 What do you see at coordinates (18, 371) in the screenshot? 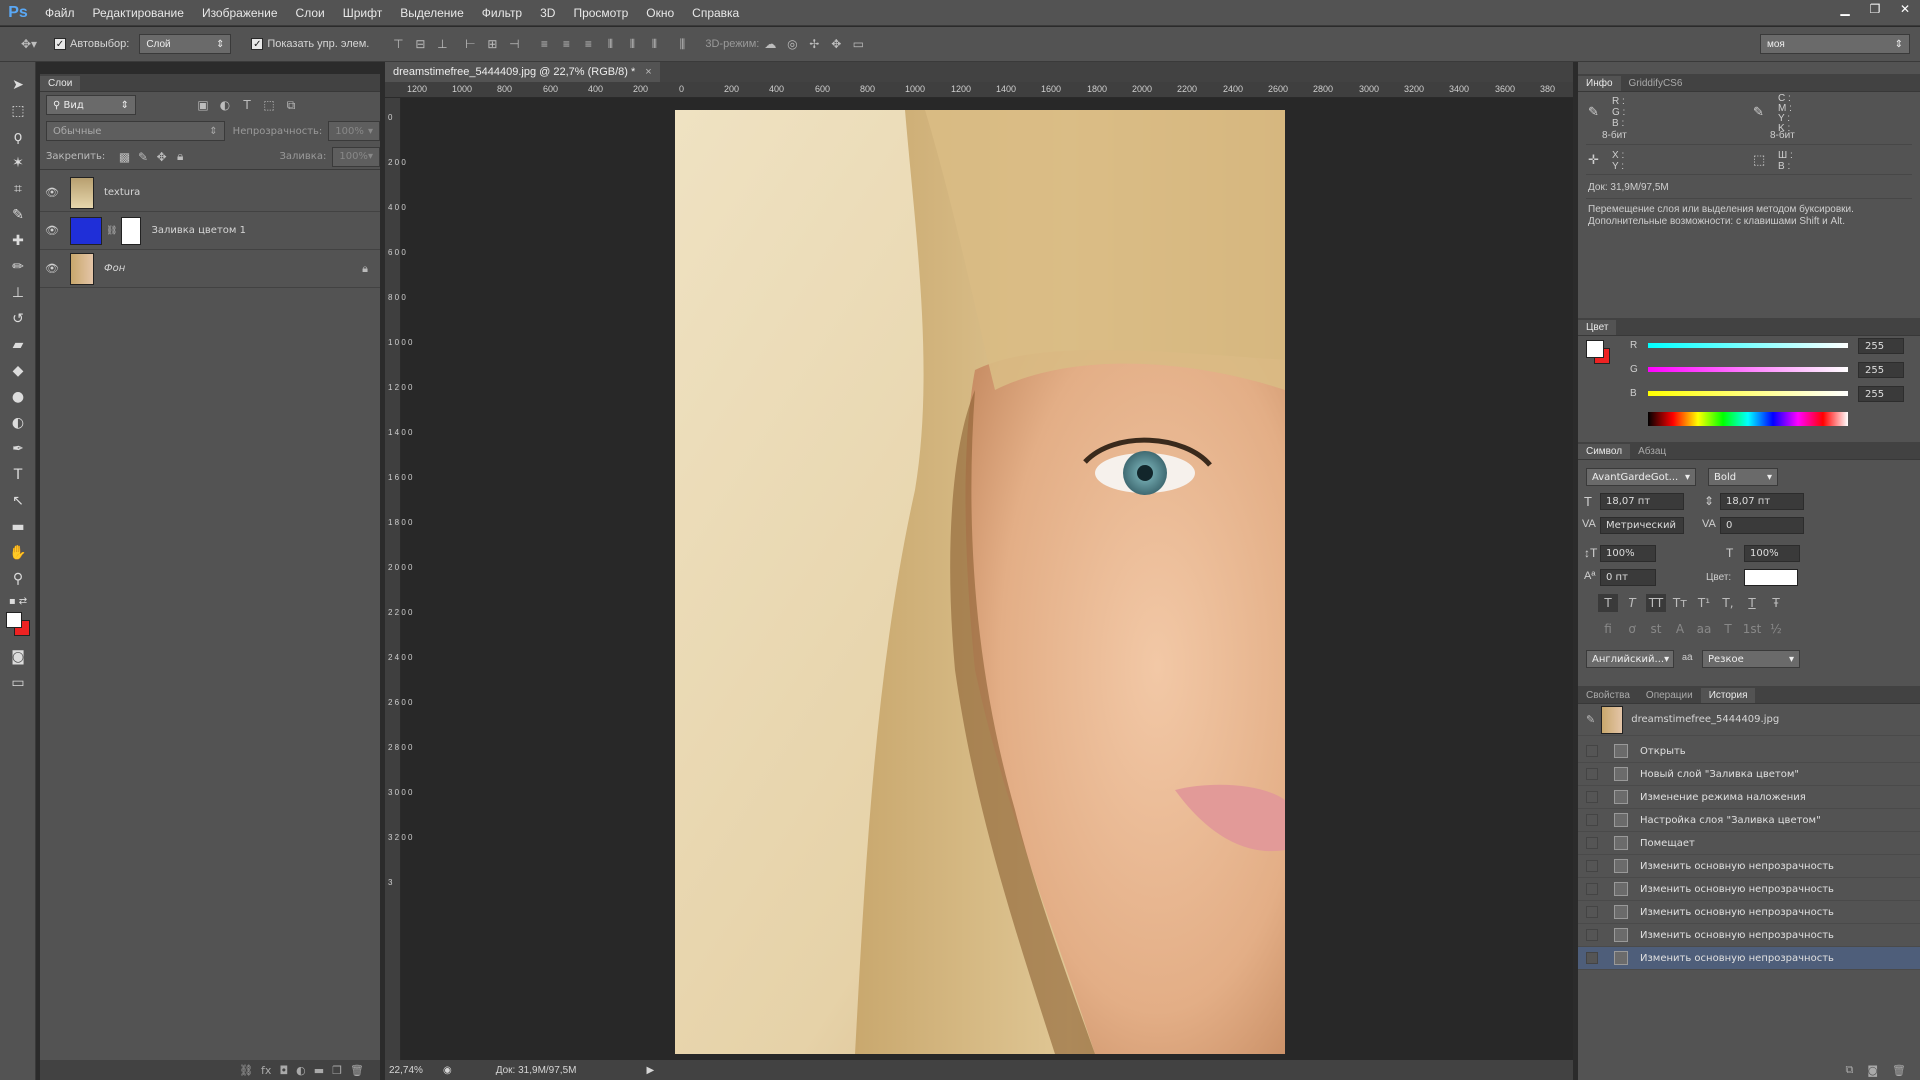
I see `paint-bucket-tool-icon: ◆` at bounding box center [18, 371].